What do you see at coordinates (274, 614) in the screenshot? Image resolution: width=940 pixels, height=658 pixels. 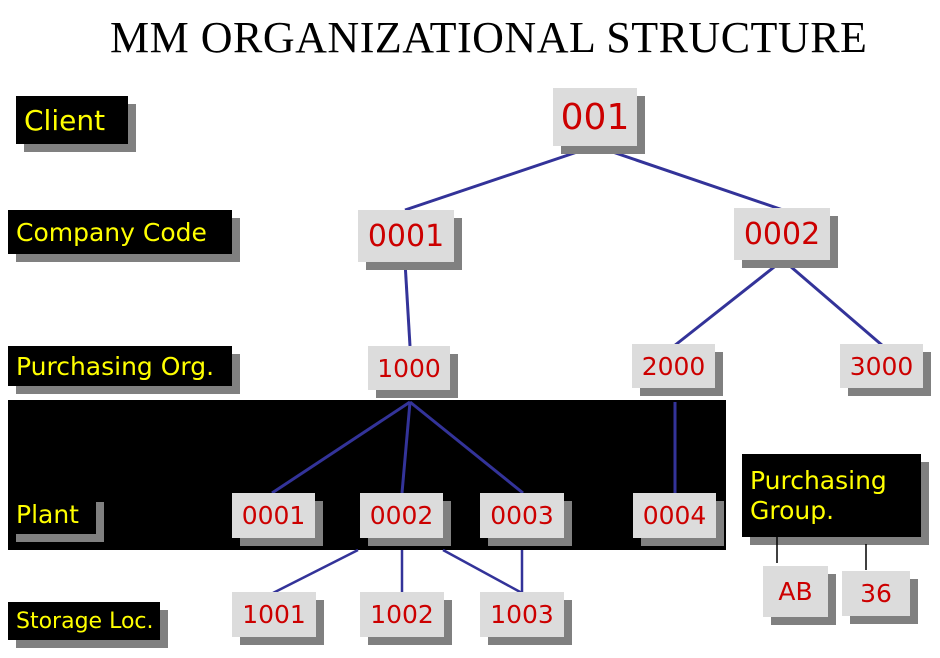 I see `node-storage-loc-1001: 1001` at bounding box center [274, 614].